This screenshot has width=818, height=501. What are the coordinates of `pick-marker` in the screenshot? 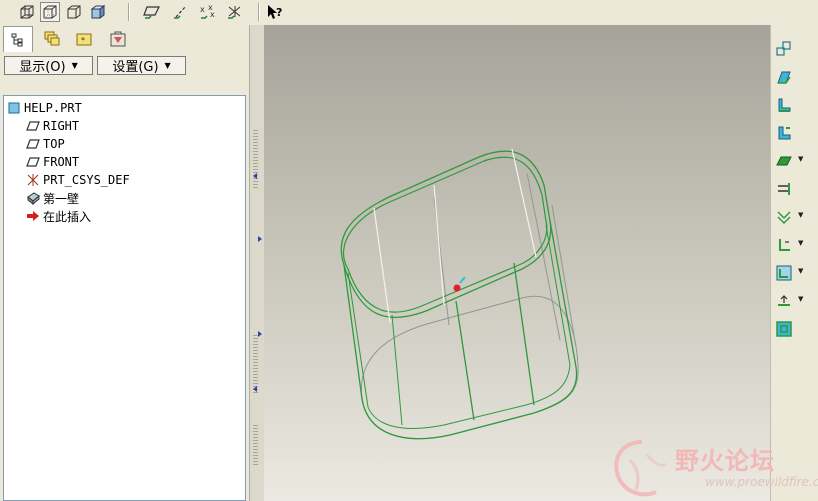 It's located at (462, 280).